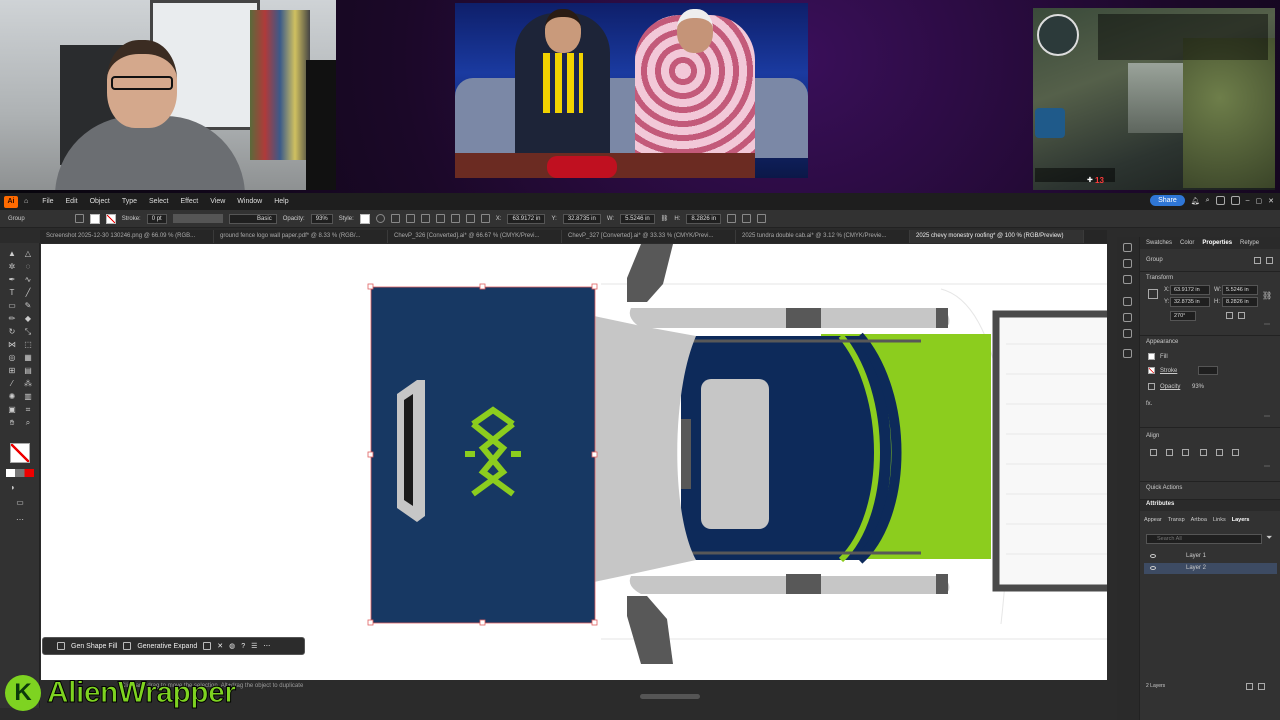 The height and width of the screenshot is (720, 1280). I want to click on stroke-weight-field: 0 pt, so click(156, 218).